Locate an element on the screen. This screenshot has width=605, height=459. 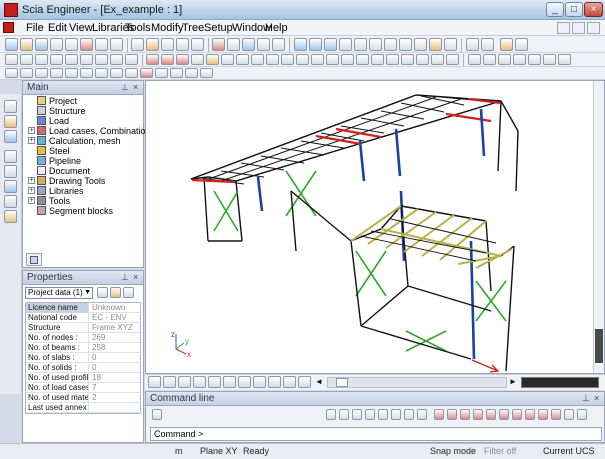
pencil-icon is located at coordinates (128, 292).